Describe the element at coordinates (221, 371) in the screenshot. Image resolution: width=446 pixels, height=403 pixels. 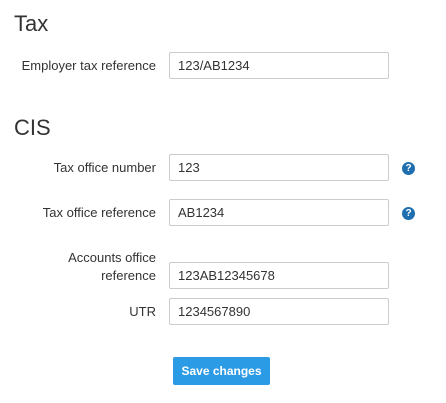
I see `save-changes-button: Save changes` at that location.